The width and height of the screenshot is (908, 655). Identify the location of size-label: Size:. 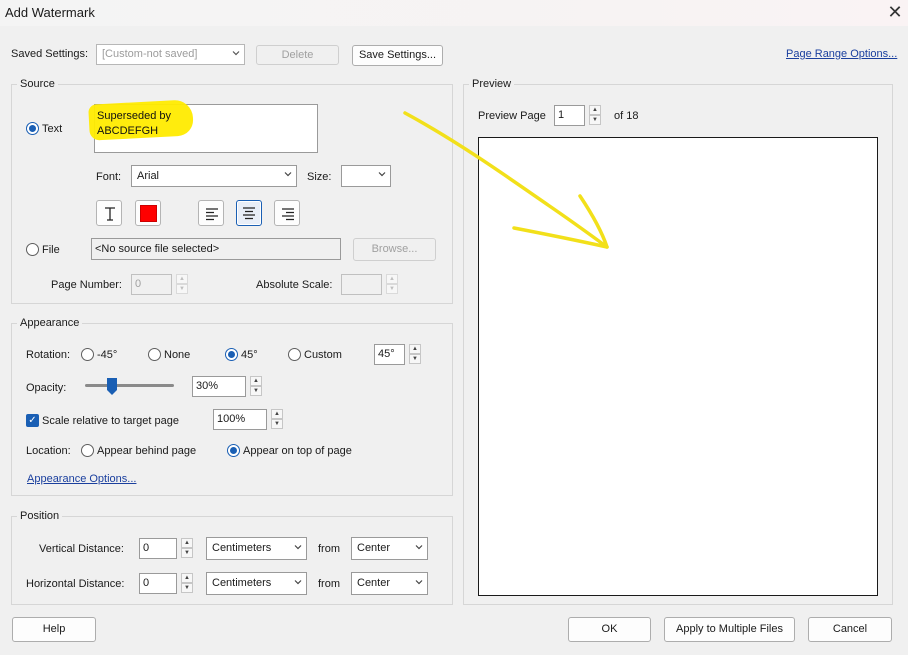
(319, 177).